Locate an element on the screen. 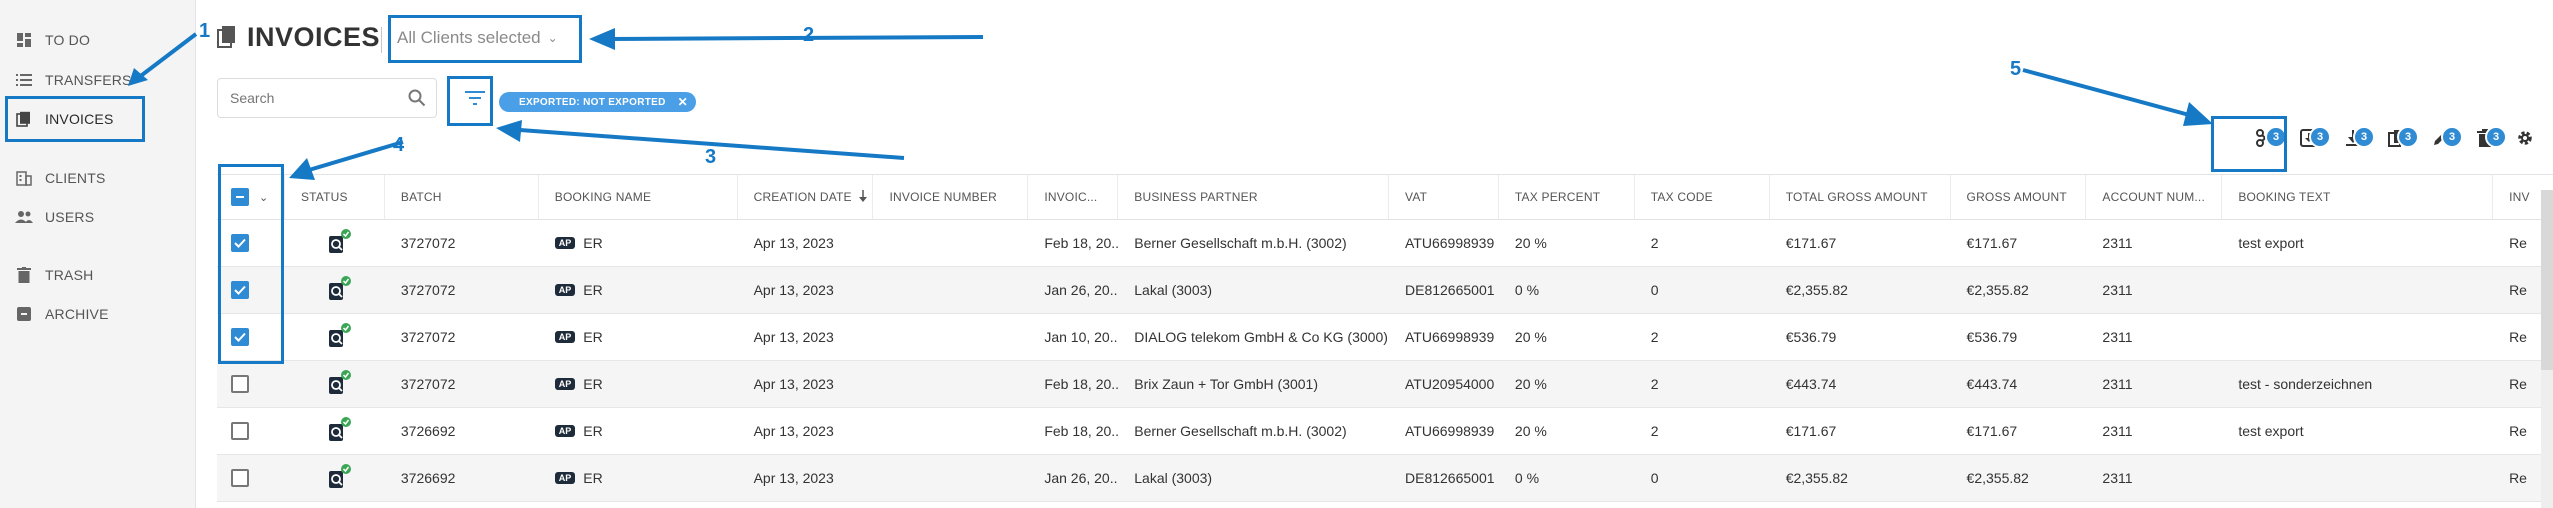 The height and width of the screenshot is (508, 2553). documents-icon is located at coordinates (228, 38).